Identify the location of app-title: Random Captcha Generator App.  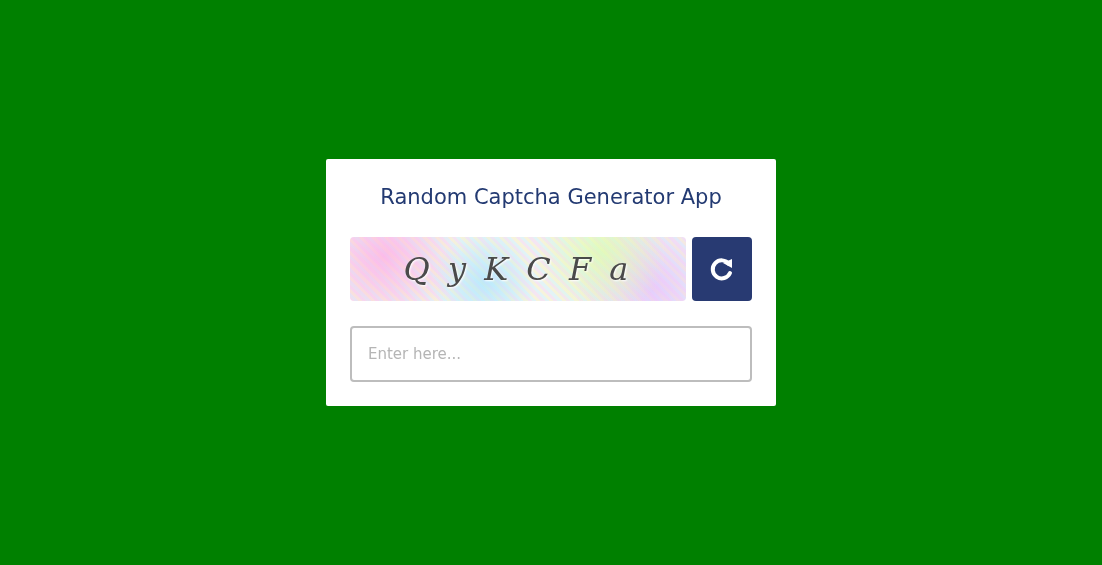
(551, 197).